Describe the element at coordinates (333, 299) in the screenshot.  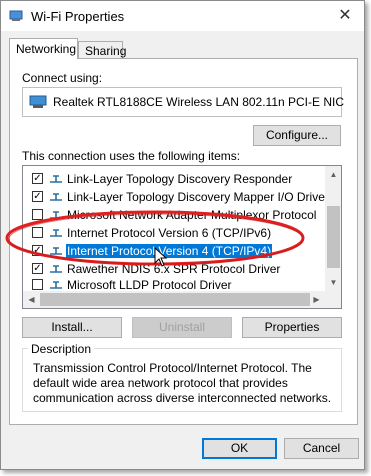
I see `scroll-corner` at that location.